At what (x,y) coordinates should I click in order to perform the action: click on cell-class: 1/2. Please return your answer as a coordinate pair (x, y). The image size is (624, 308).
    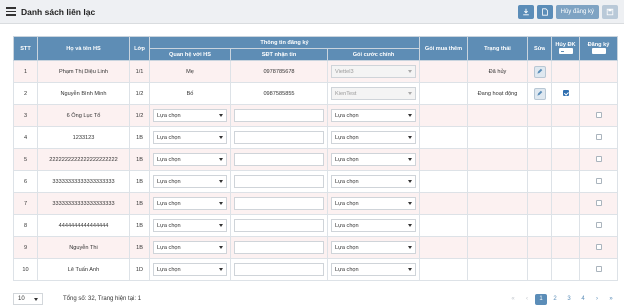
    Looking at the image, I should click on (139, 115).